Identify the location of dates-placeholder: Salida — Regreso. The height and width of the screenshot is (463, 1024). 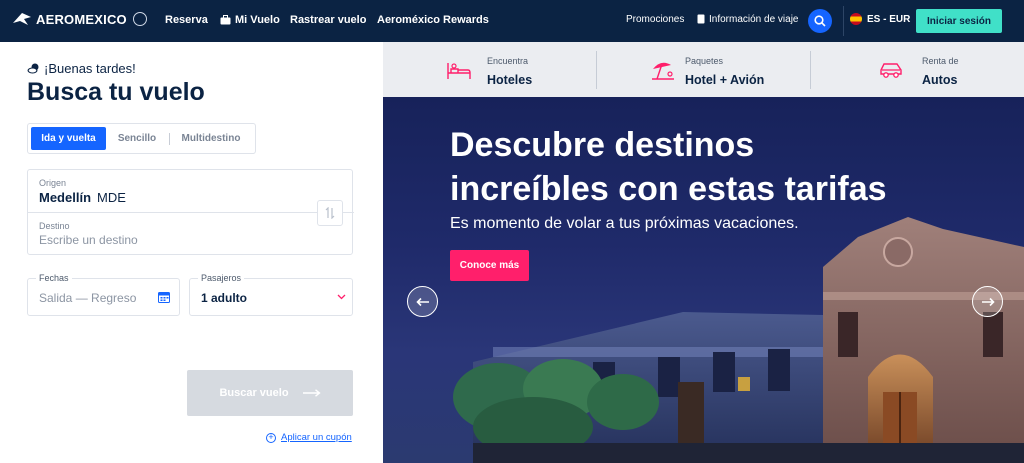
(88, 298).